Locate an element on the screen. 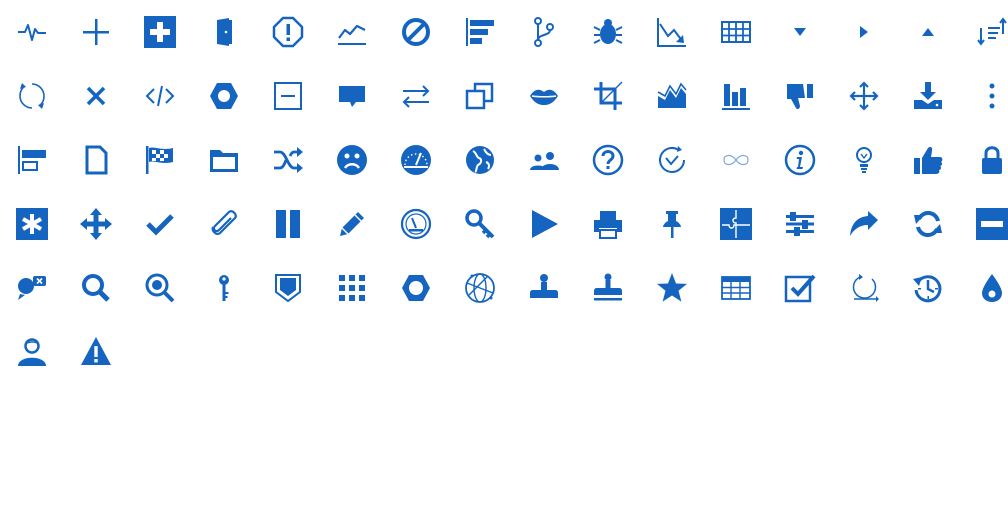 This screenshot has width=1008, height=512. globe-network-icon is located at coordinates (480, 288).